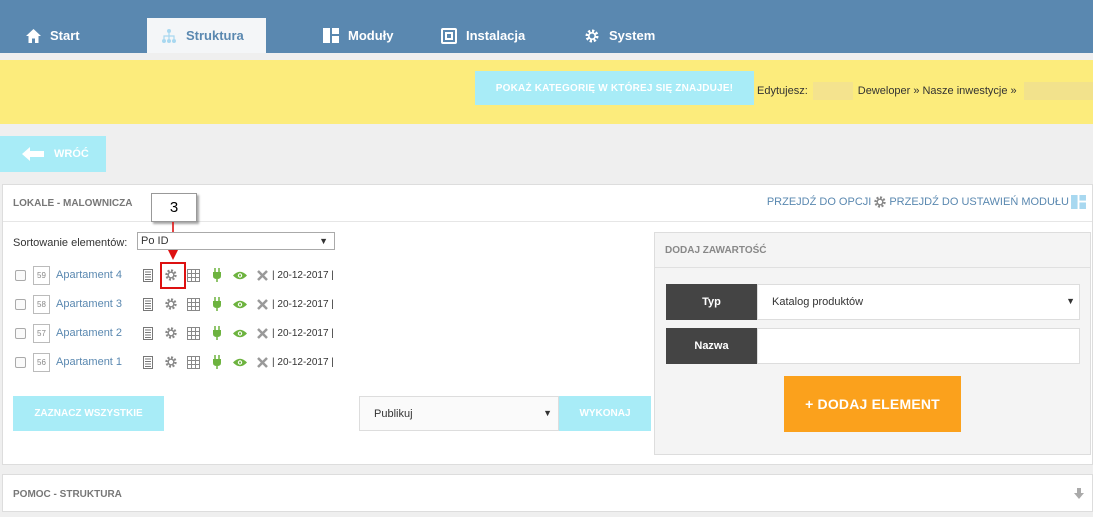 The image size is (1093, 517). Describe the element at coordinates (449, 36) in the screenshot. I see `installation-icon` at that location.